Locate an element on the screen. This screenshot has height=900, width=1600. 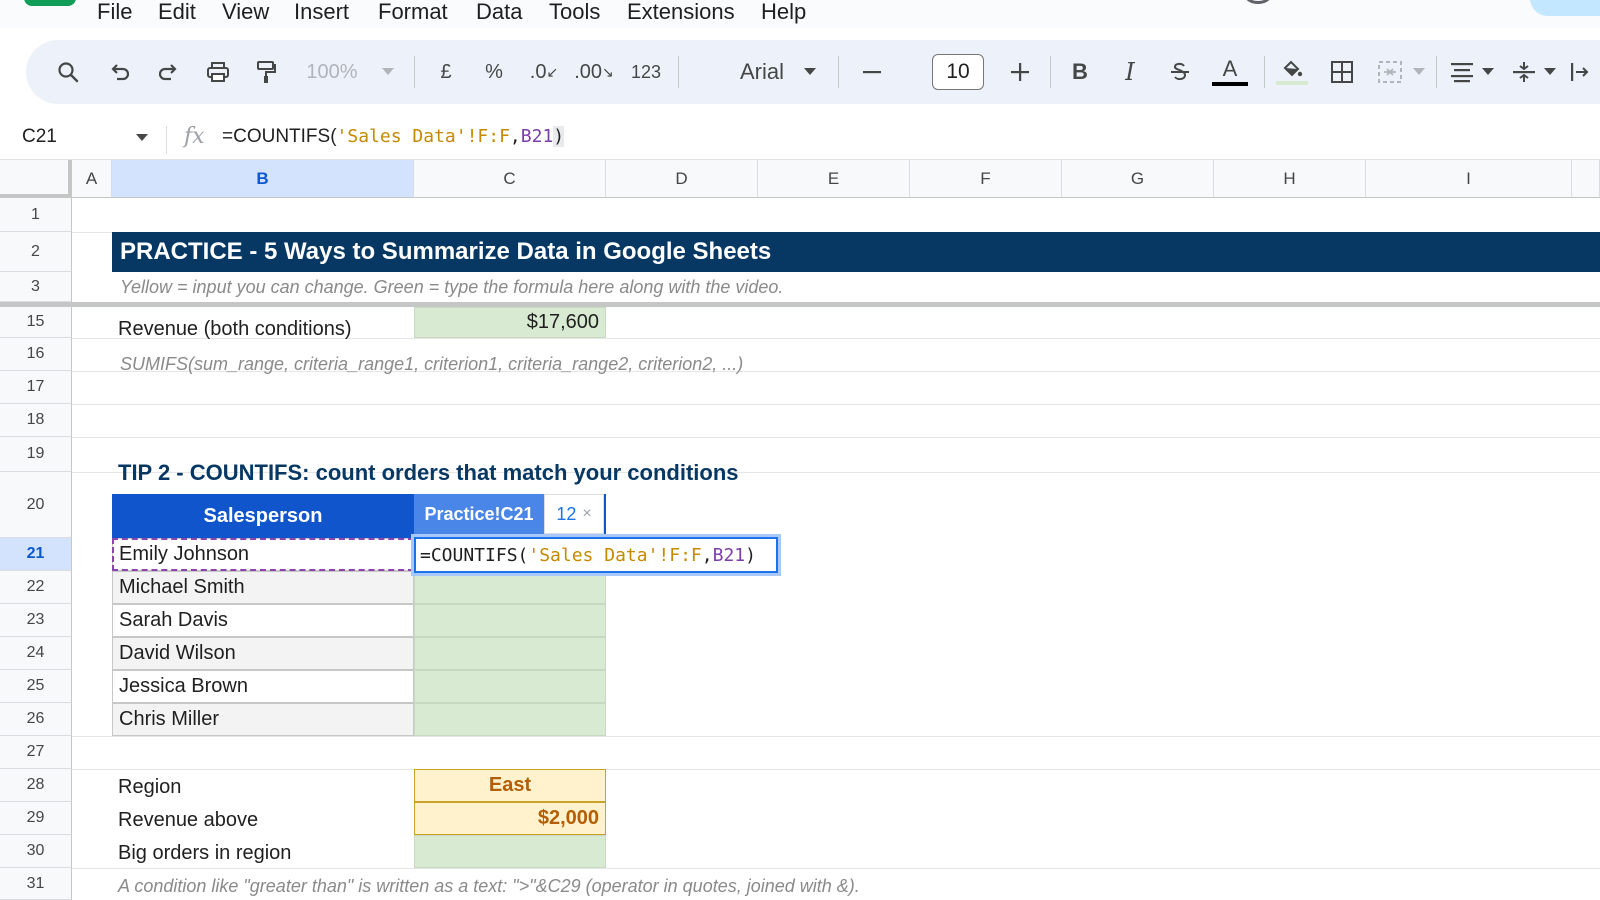
share-button is located at coordinates (1565, 8).